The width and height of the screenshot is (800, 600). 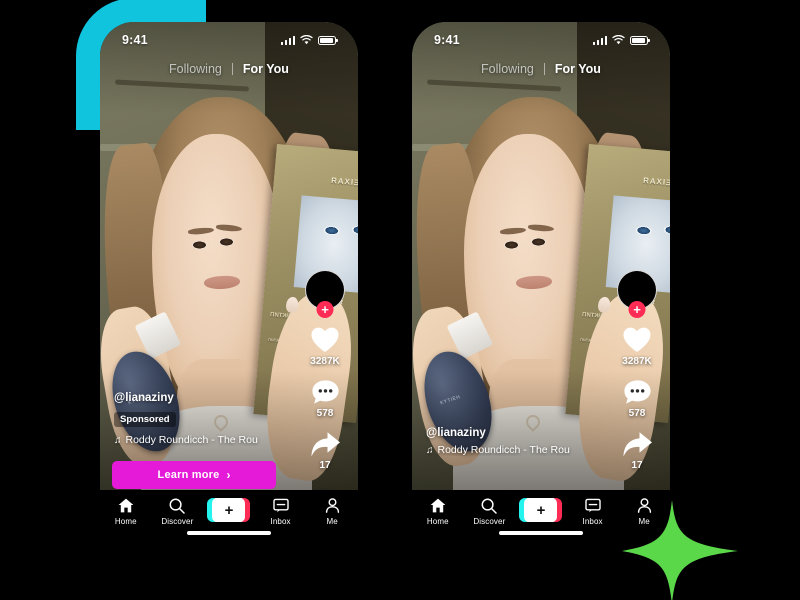 I want to click on chevron-right-icon: ›, so click(x=228, y=475).